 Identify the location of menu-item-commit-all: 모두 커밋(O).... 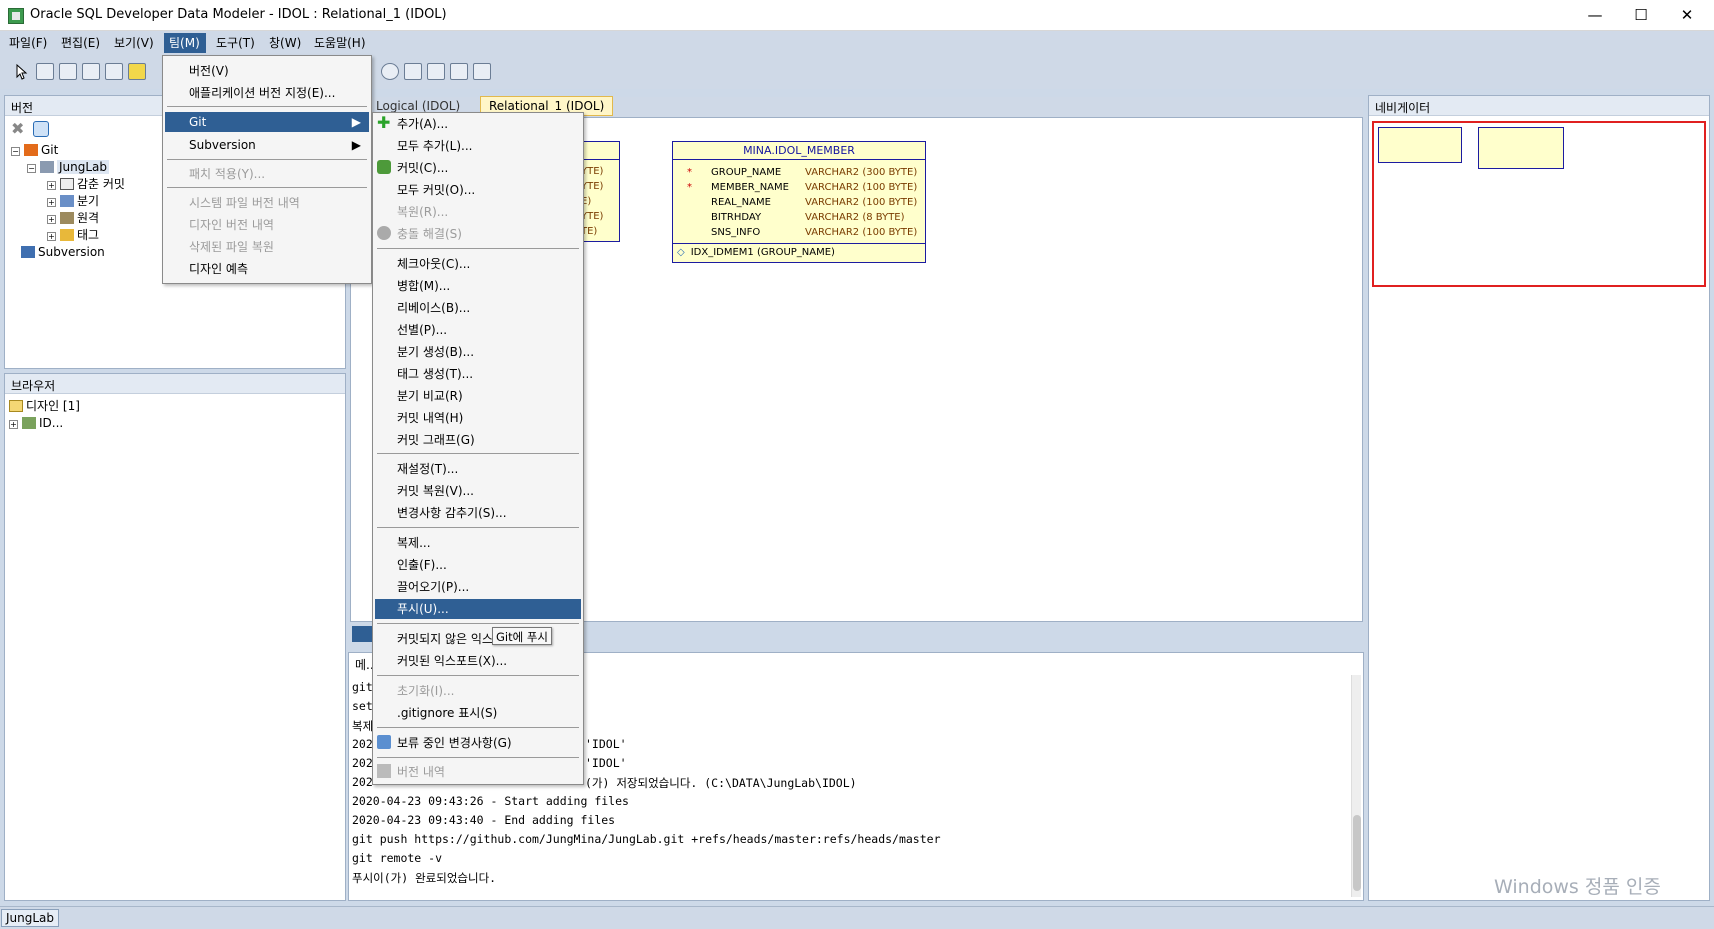
(436, 190).